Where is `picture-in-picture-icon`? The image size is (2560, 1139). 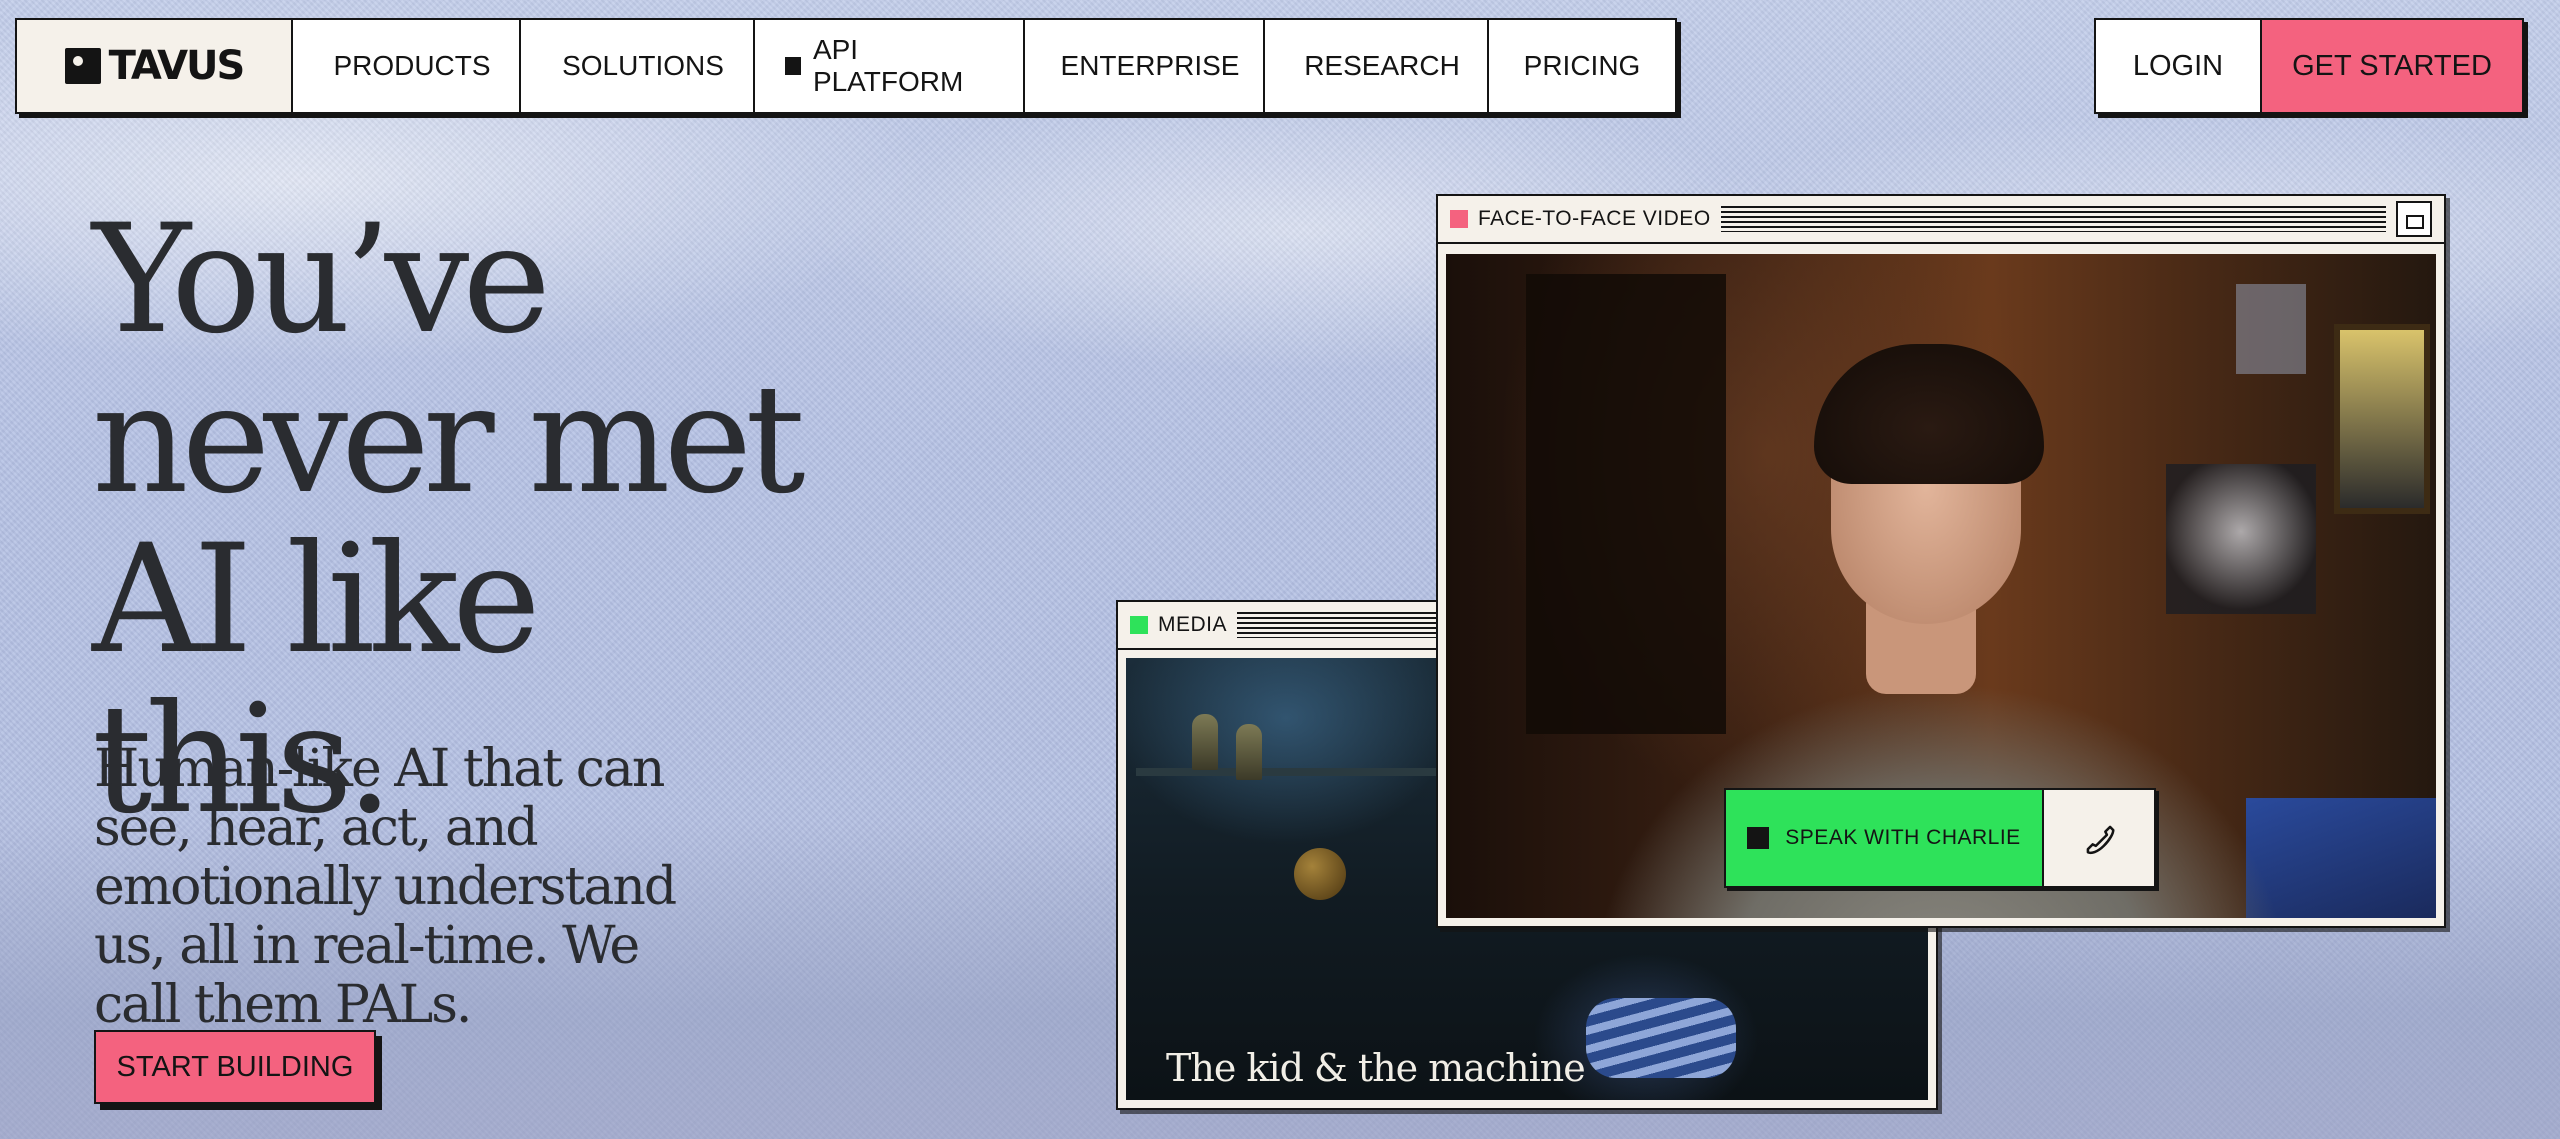 picture-in-picture-icon is located at coordinates (2414, 219).